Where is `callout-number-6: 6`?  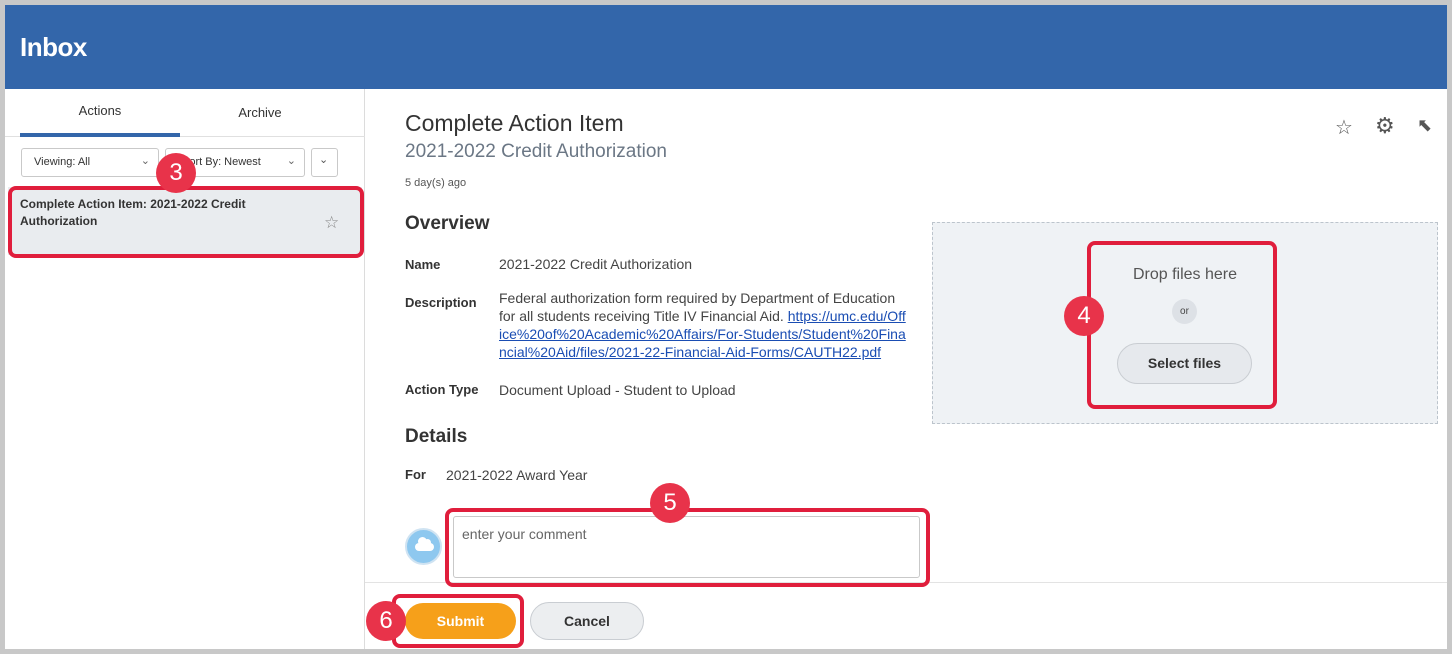
callout-number-6: 6 is located at coordinates (386, 621).